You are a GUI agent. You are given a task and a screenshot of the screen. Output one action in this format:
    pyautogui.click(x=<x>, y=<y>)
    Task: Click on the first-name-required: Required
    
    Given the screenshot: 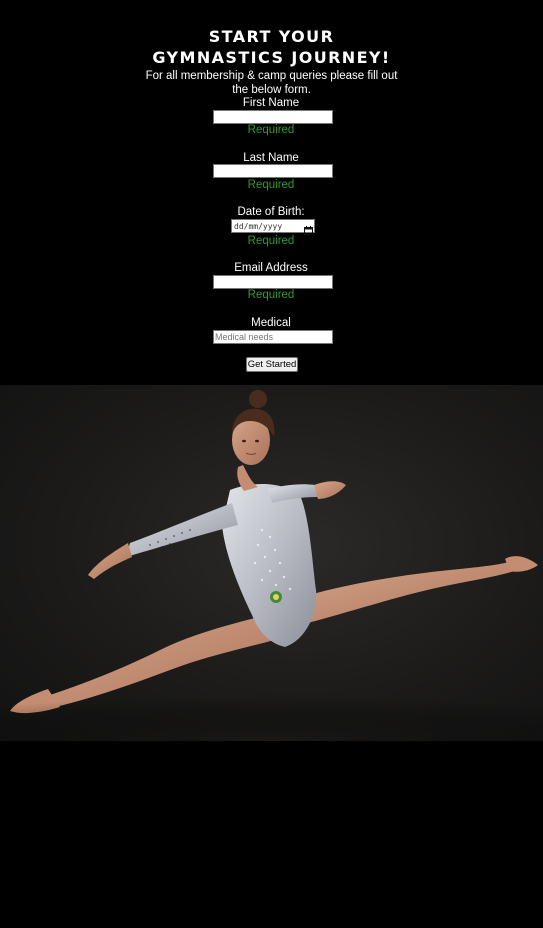 What is the action you would take?
    pyautogui.click(x=271, y=130)
    